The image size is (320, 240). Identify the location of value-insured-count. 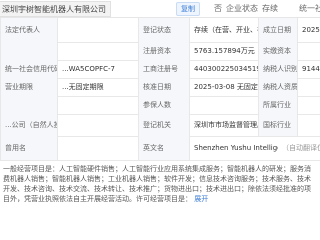
(224, 105).